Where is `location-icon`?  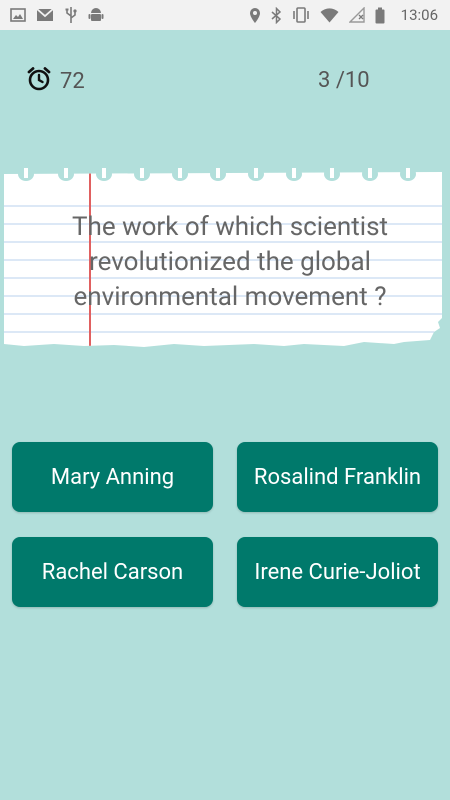
location-icon is located at coordinates (255, 15).